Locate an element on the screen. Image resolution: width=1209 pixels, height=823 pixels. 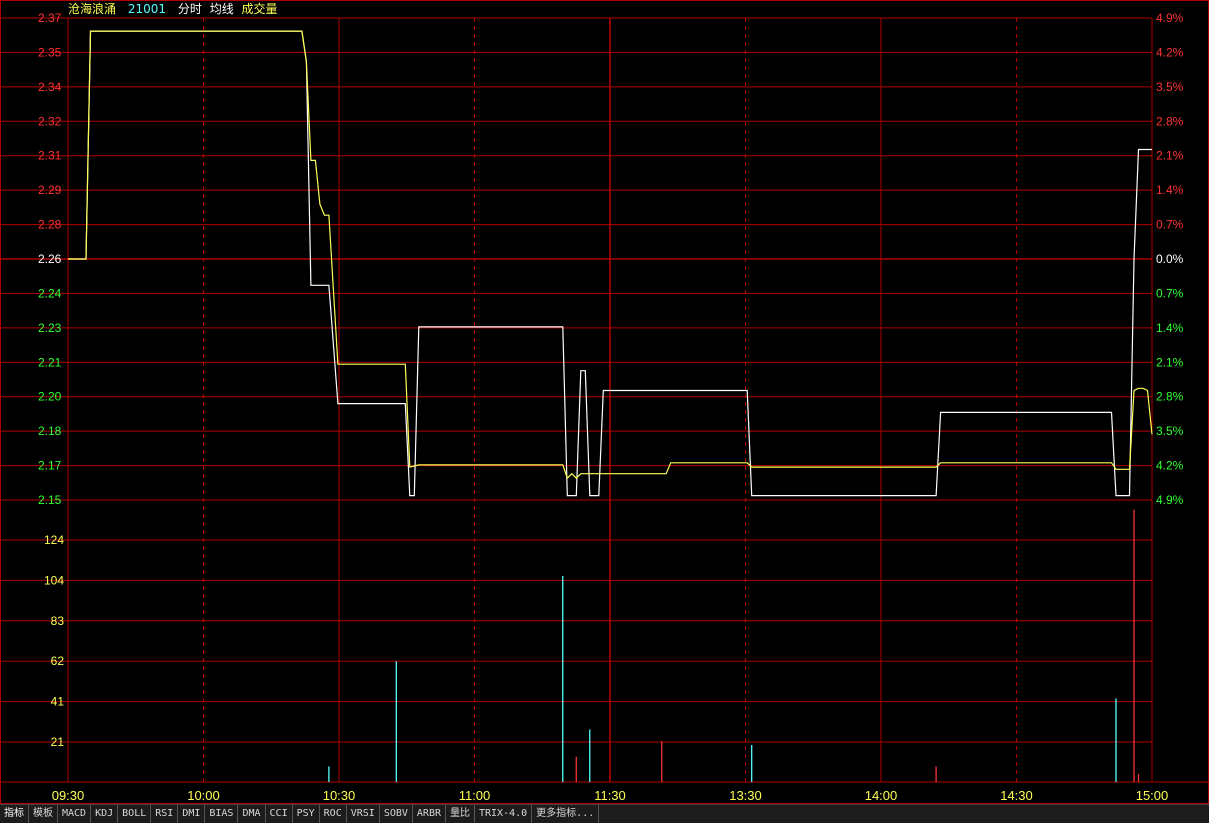
tab-8: DMA is located at coordinates (252, 814).